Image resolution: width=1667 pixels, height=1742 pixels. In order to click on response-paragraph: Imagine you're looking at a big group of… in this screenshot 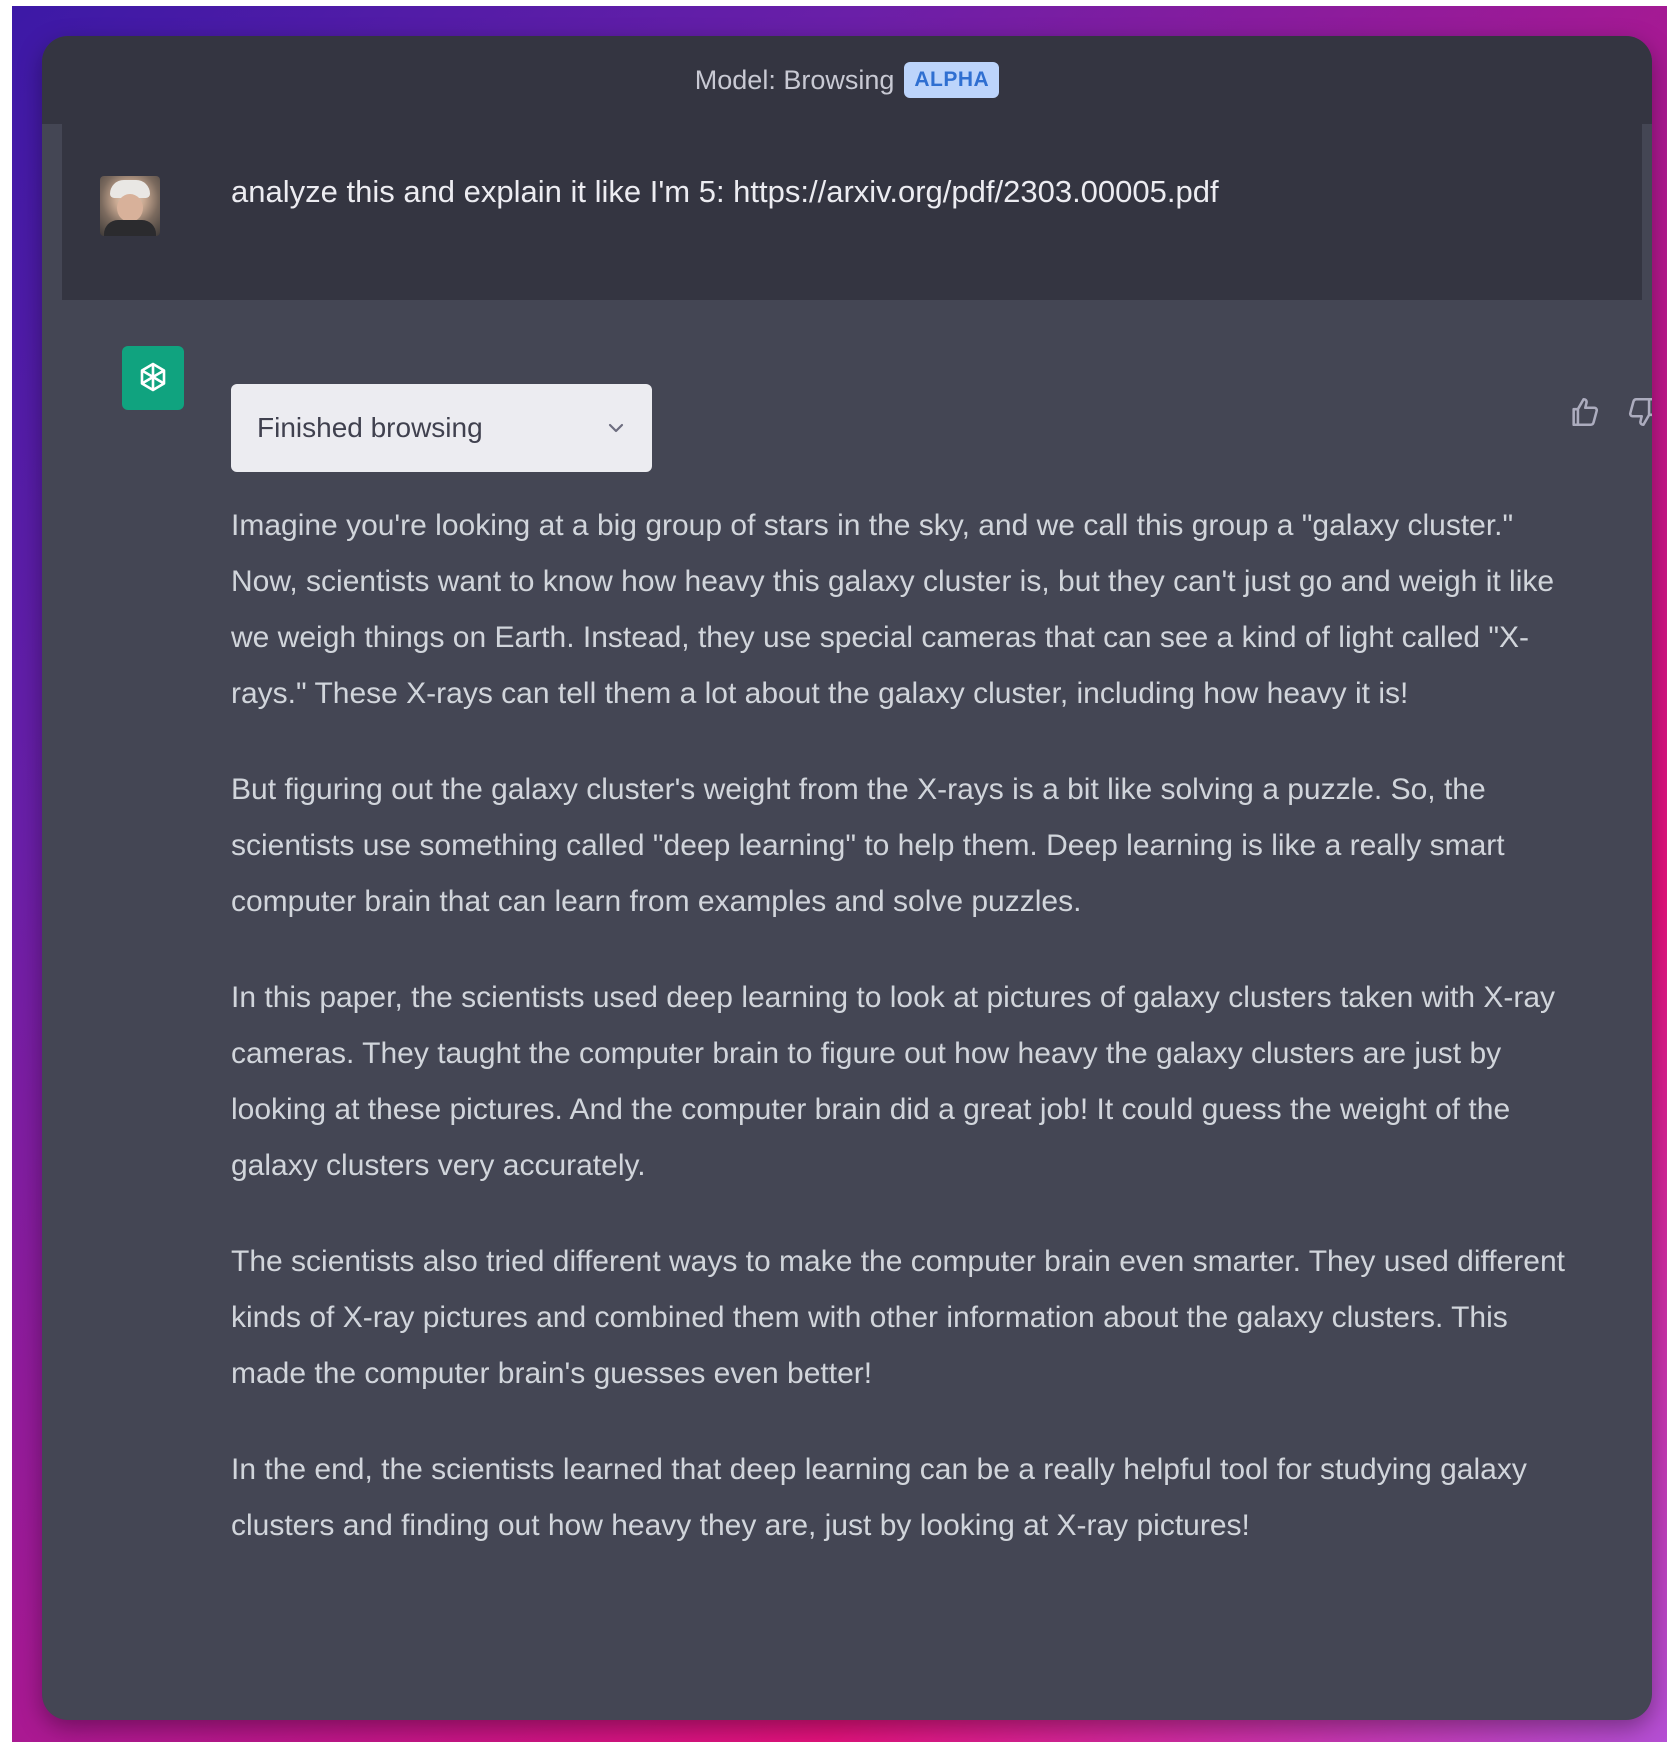, I will do `click(893, 609)`.